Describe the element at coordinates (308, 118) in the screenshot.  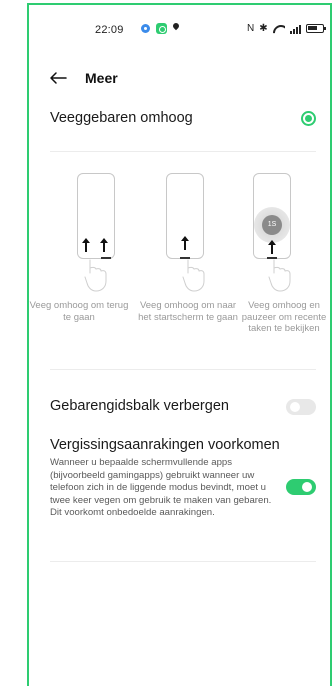
I see `swipe-gestures-radio` at that location.